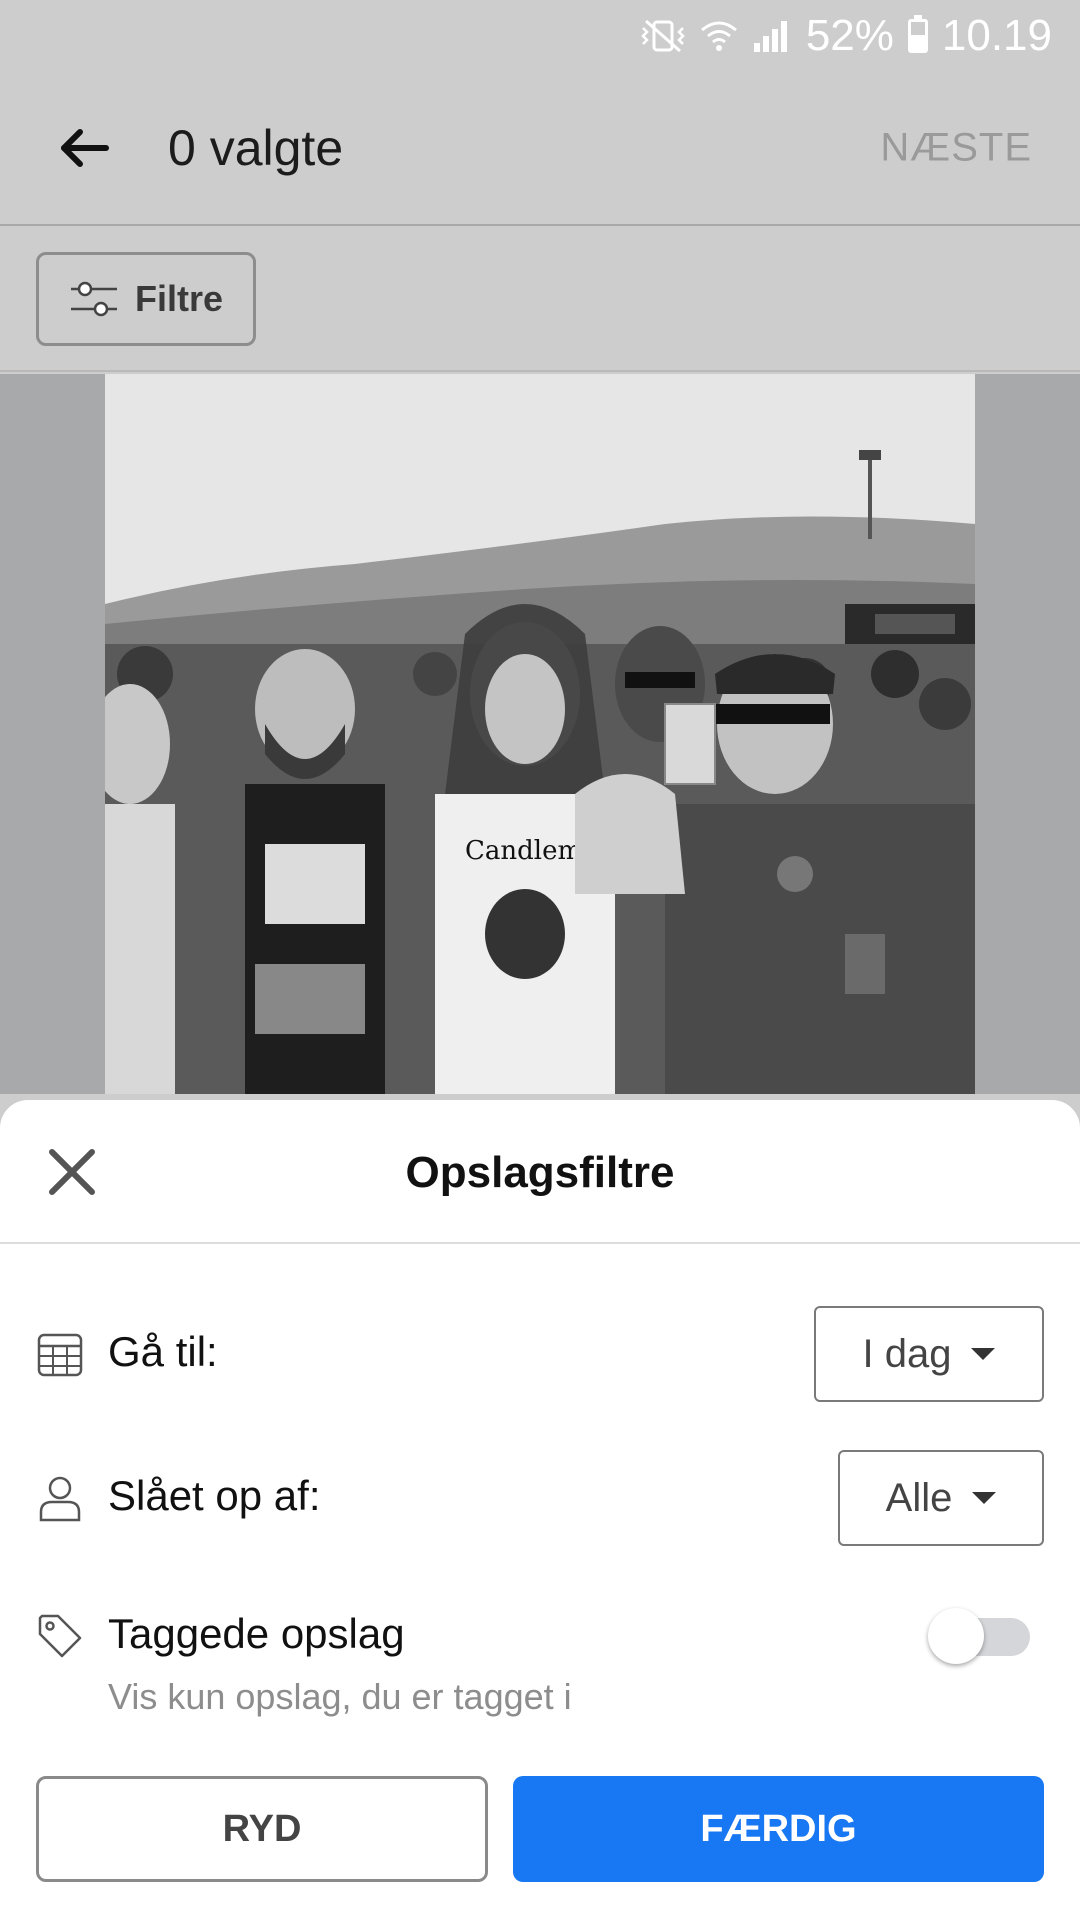 This screenshot has height=1920, width=1080. I want to click on person-icon, so click(60, 1499).